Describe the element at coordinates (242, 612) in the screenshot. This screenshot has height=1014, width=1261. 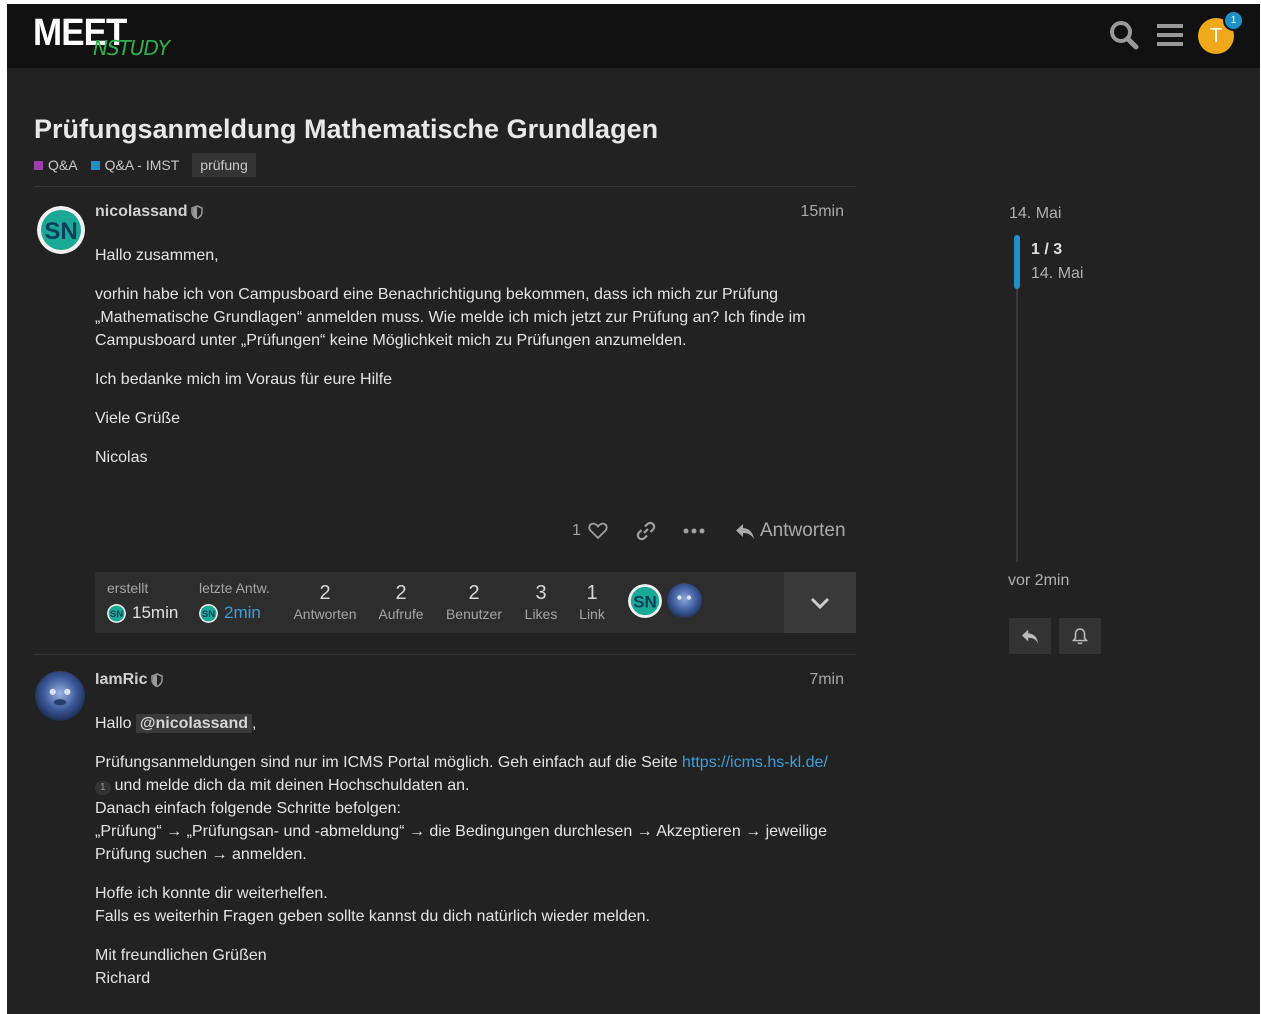
I see `last-reply-time: 2min` at that location.